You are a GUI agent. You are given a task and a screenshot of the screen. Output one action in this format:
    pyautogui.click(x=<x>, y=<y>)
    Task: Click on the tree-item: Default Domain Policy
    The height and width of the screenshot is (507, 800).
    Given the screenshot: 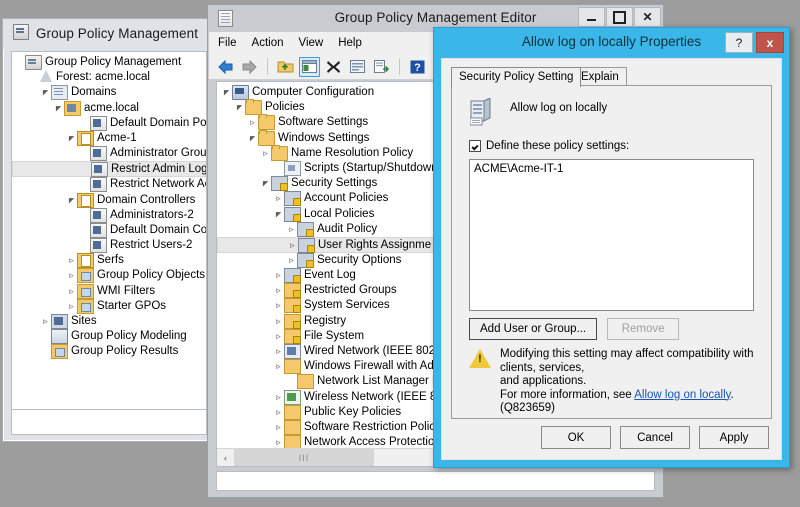 What is the action you would take?
    pyautogui.click(x=109, y=123)
    